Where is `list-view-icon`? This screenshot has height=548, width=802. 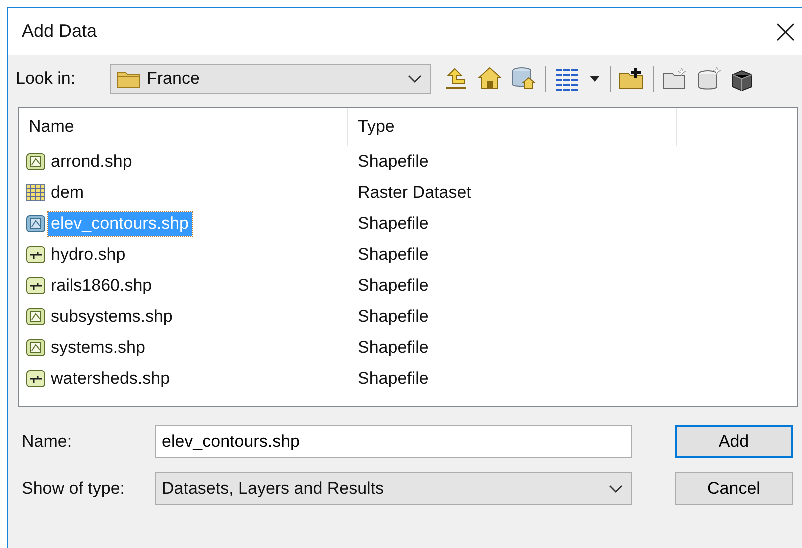 list-view-icon is located at coordinates (567, 79).